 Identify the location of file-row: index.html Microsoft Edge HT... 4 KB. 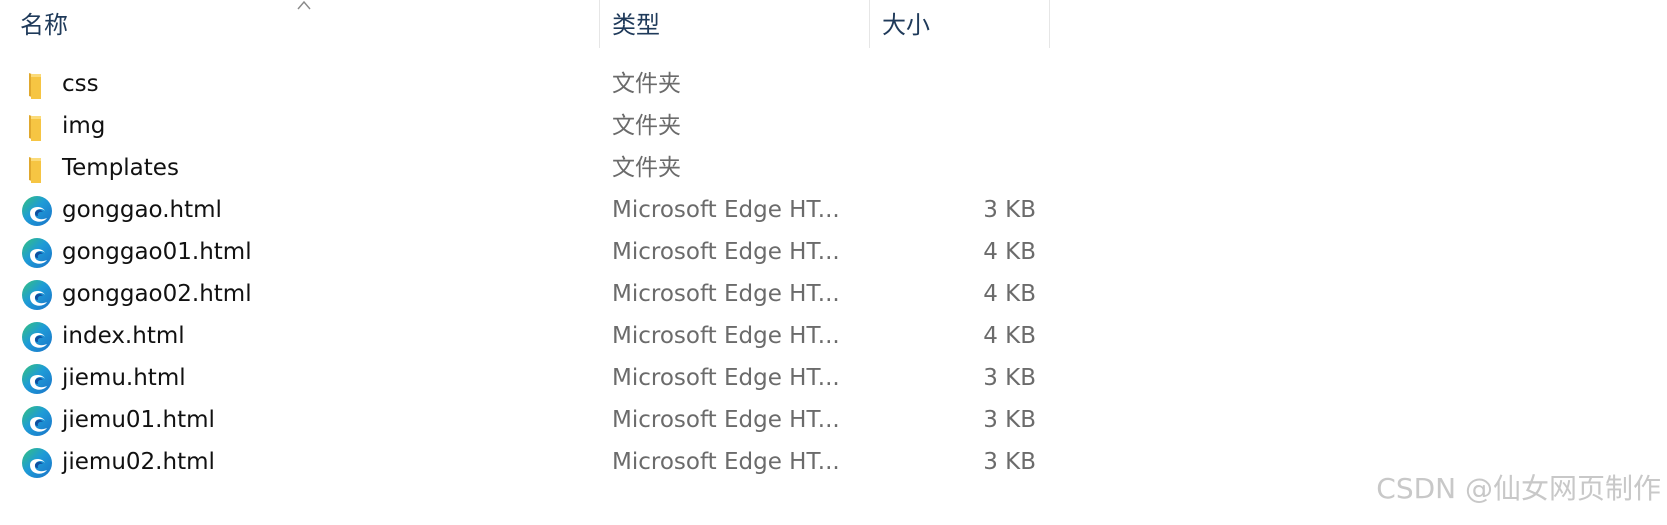
(530, 336).